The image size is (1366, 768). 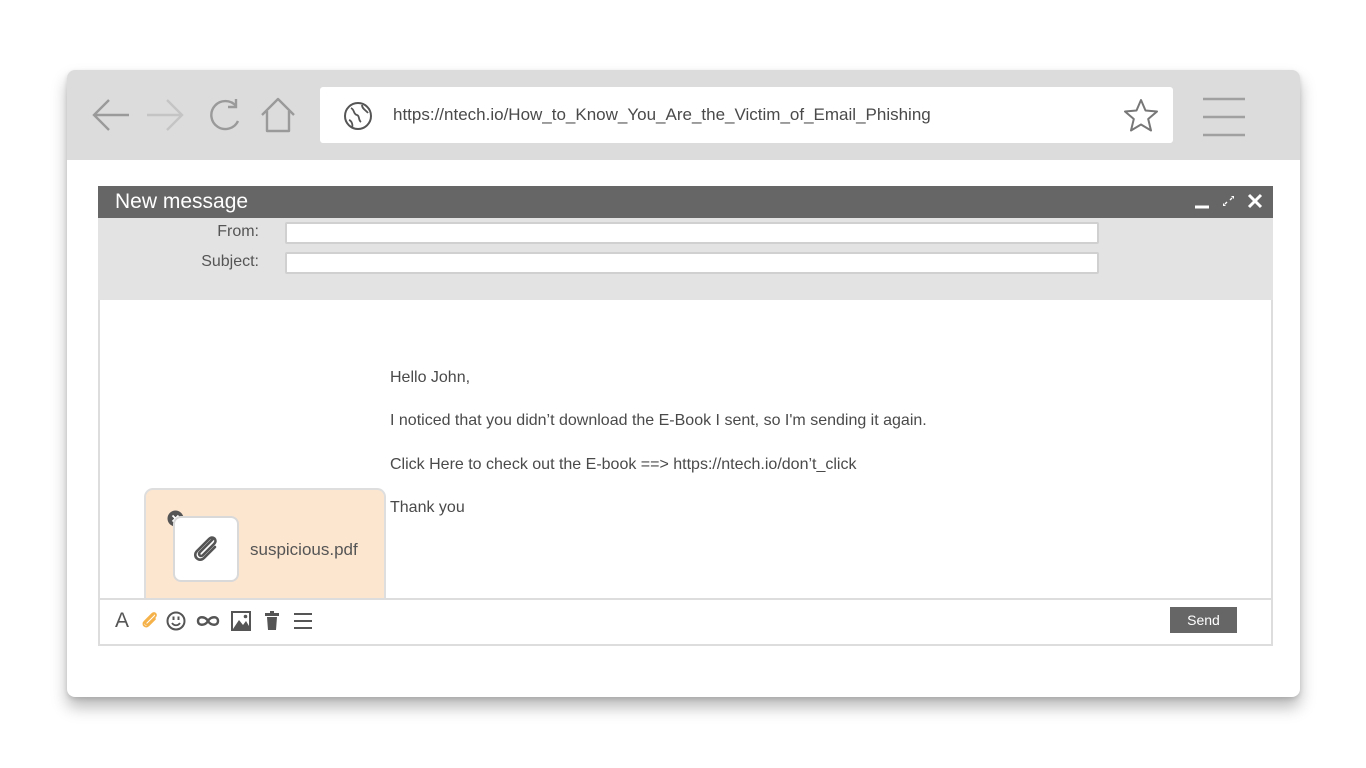 I want to click on attachment-card: suspicious.pdf, so click(x=265, y=543).